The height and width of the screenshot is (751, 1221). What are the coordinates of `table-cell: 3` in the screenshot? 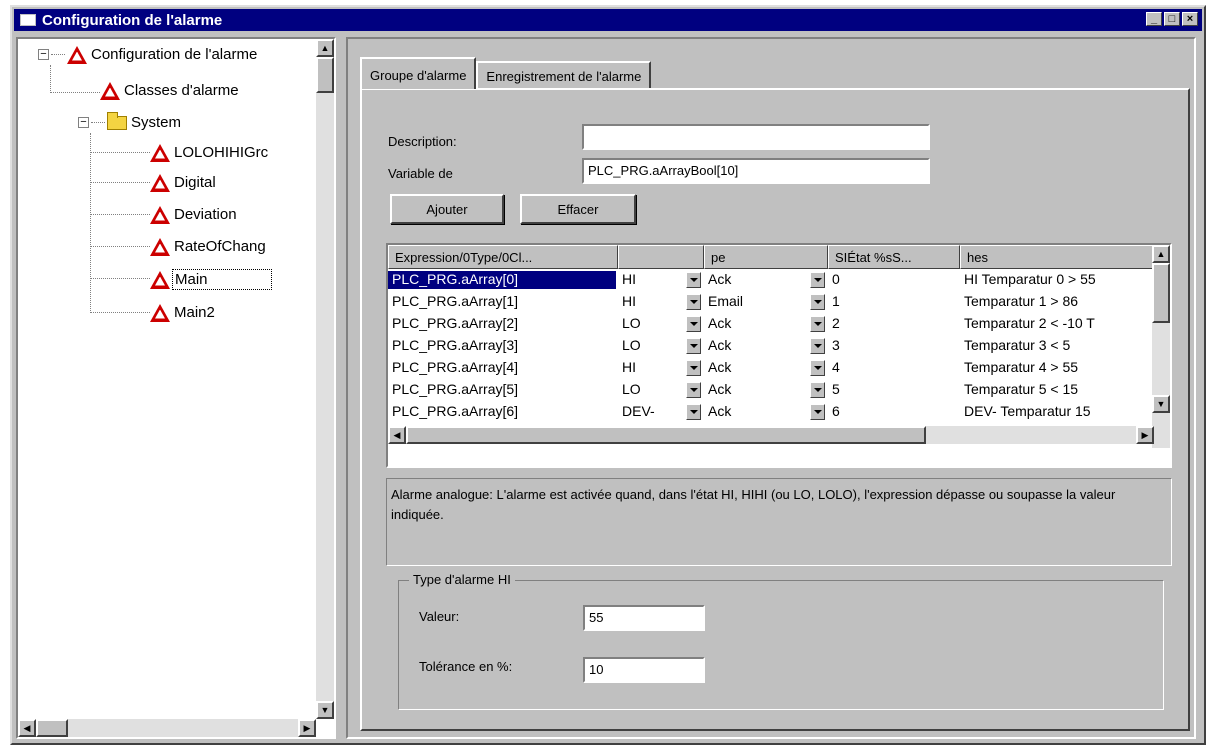 It's located at (893, 346).